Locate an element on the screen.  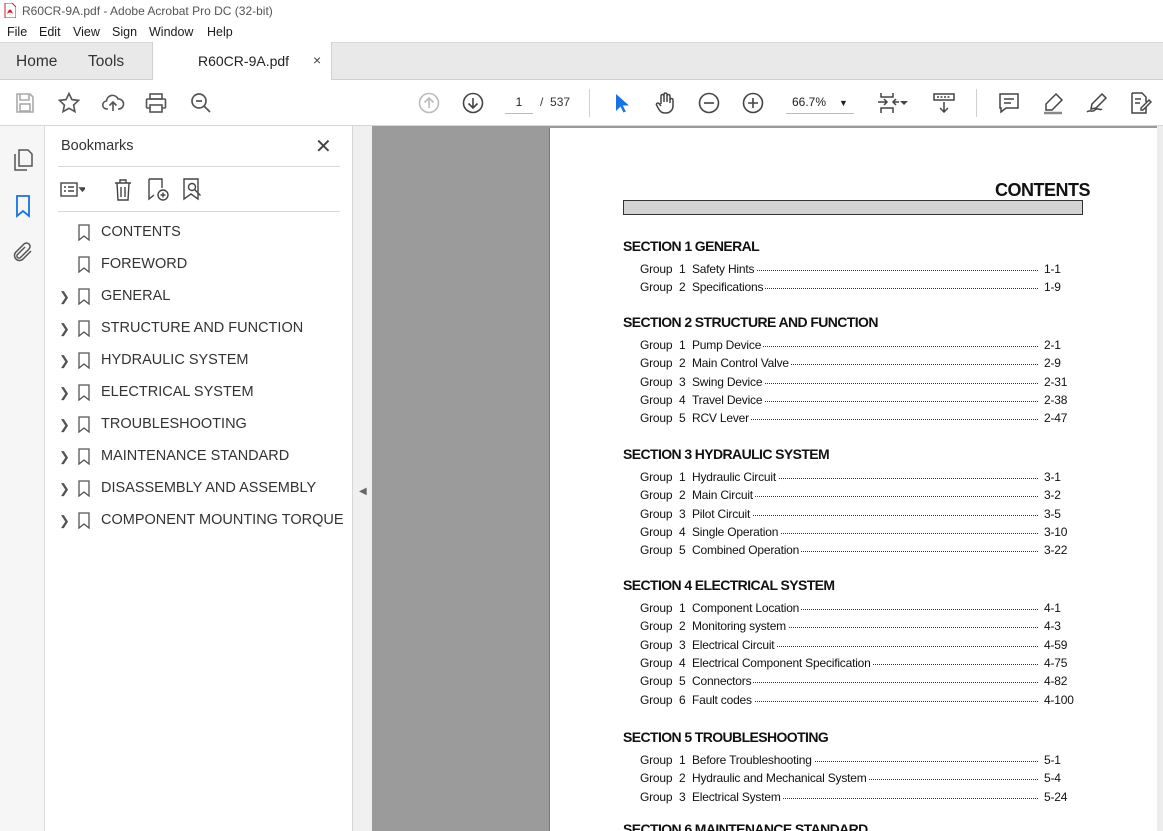
toc-entry: Group 2 Hydraulic and Mechanical System 5-4 is located at coordinates (860, 779).